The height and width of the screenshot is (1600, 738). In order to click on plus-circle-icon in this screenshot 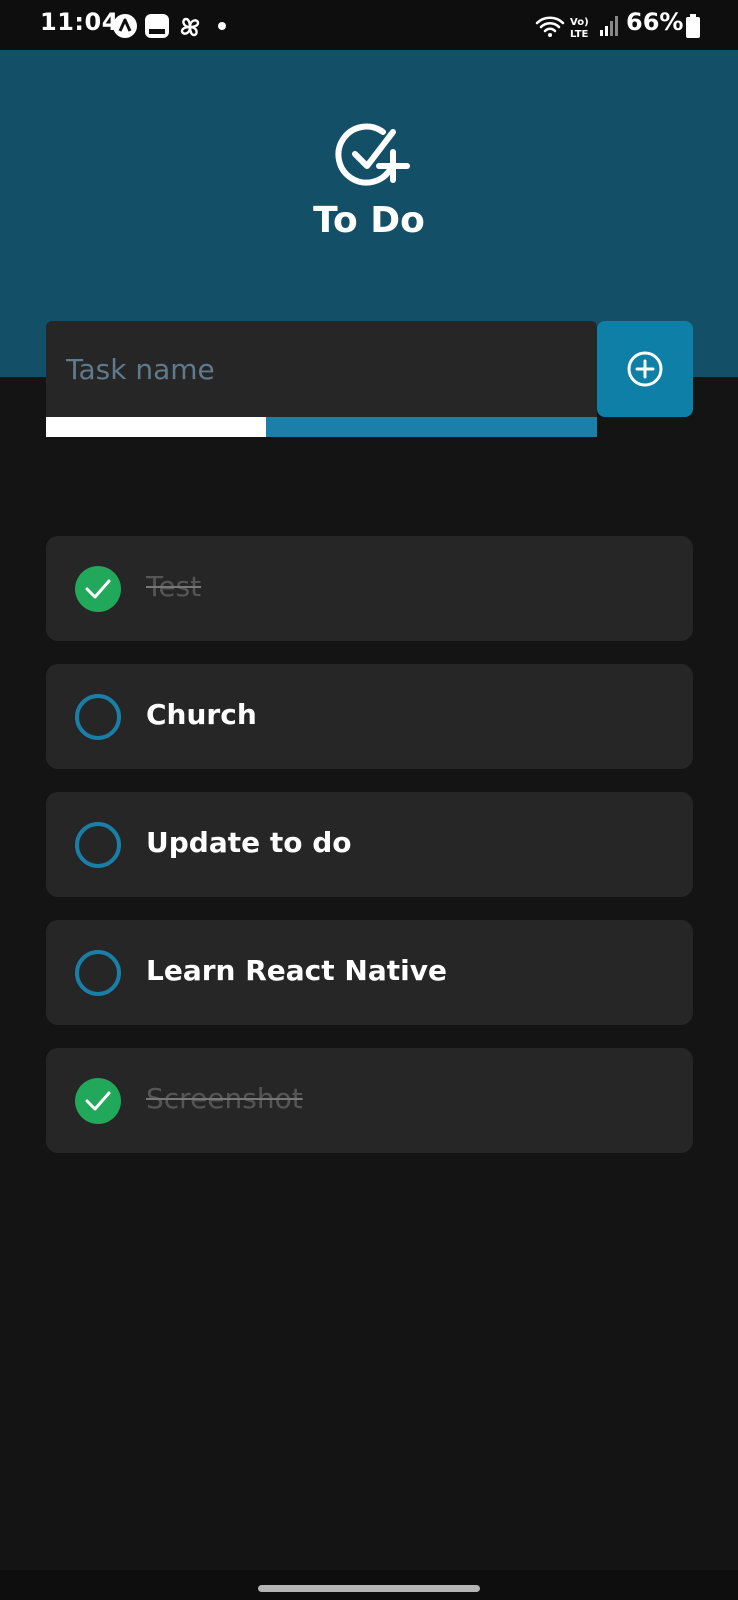, I will do `click(645, 369)`.